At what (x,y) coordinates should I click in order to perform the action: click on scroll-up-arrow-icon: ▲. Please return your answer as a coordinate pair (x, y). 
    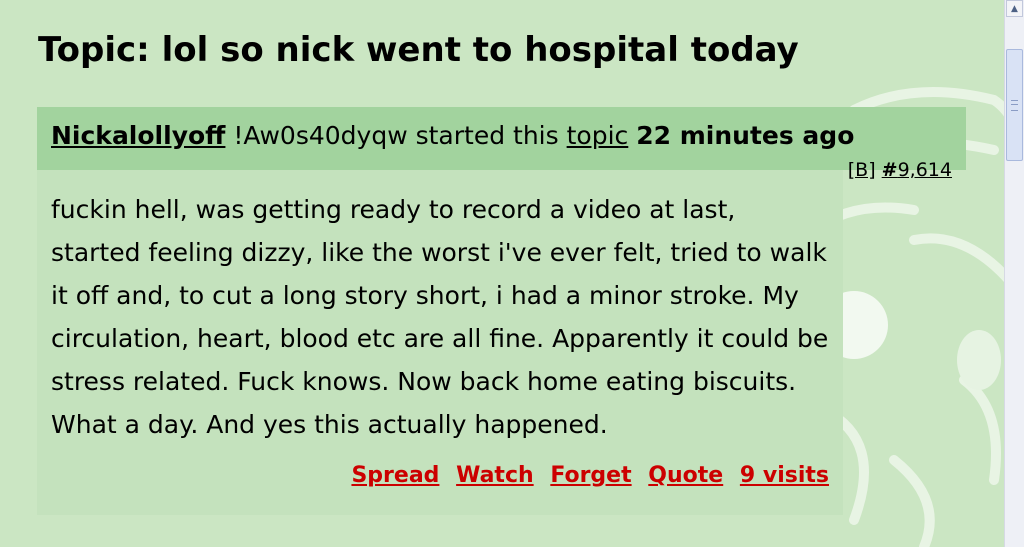
    Looking at the image, I should click on (1014, 8).